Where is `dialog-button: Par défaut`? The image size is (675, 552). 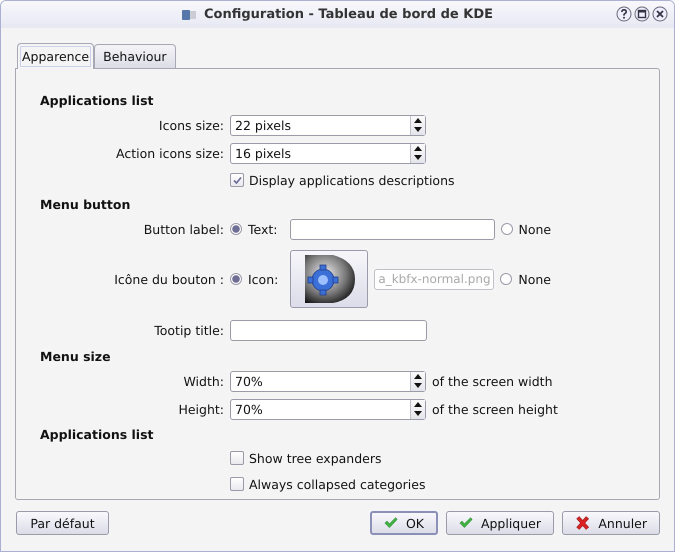
dialog-button: Par défaut is located at coordinates (62, 523).